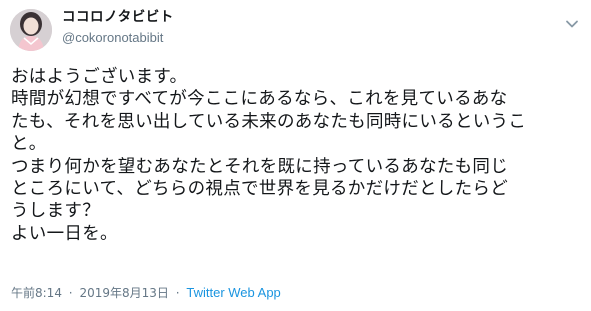 The image size is (591, 311). Describe the element at coordinates (36, 293) in the screenshot. I see `tweet-time: 午前8:14` at that location.